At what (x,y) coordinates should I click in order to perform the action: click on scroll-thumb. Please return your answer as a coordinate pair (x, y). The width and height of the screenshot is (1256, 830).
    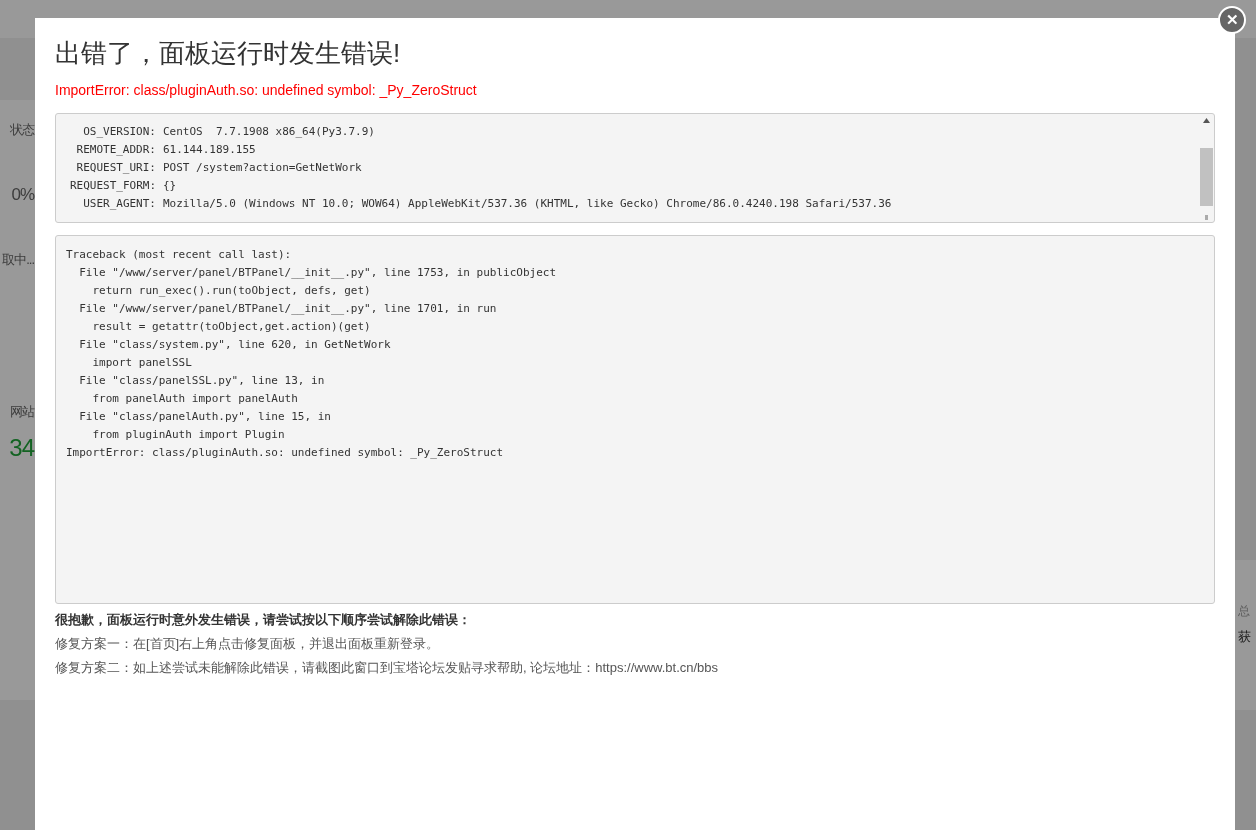
    Looking at the image, I should click on (1206, 177).